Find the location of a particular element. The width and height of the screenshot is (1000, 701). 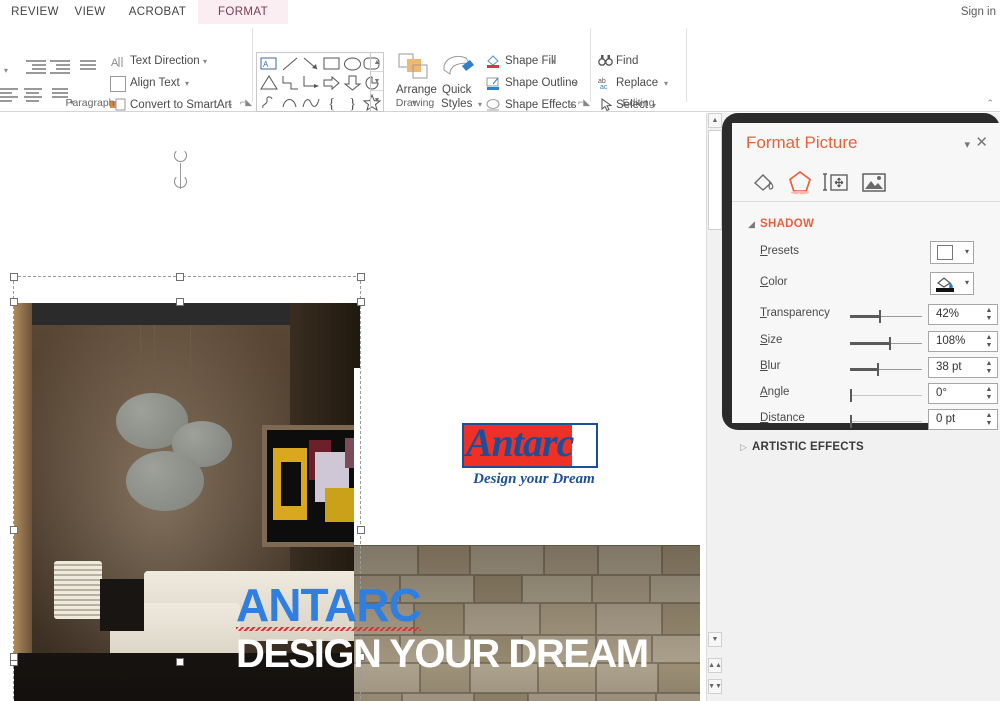

align-text-label: Align Text is located at coordinates (155, 83).